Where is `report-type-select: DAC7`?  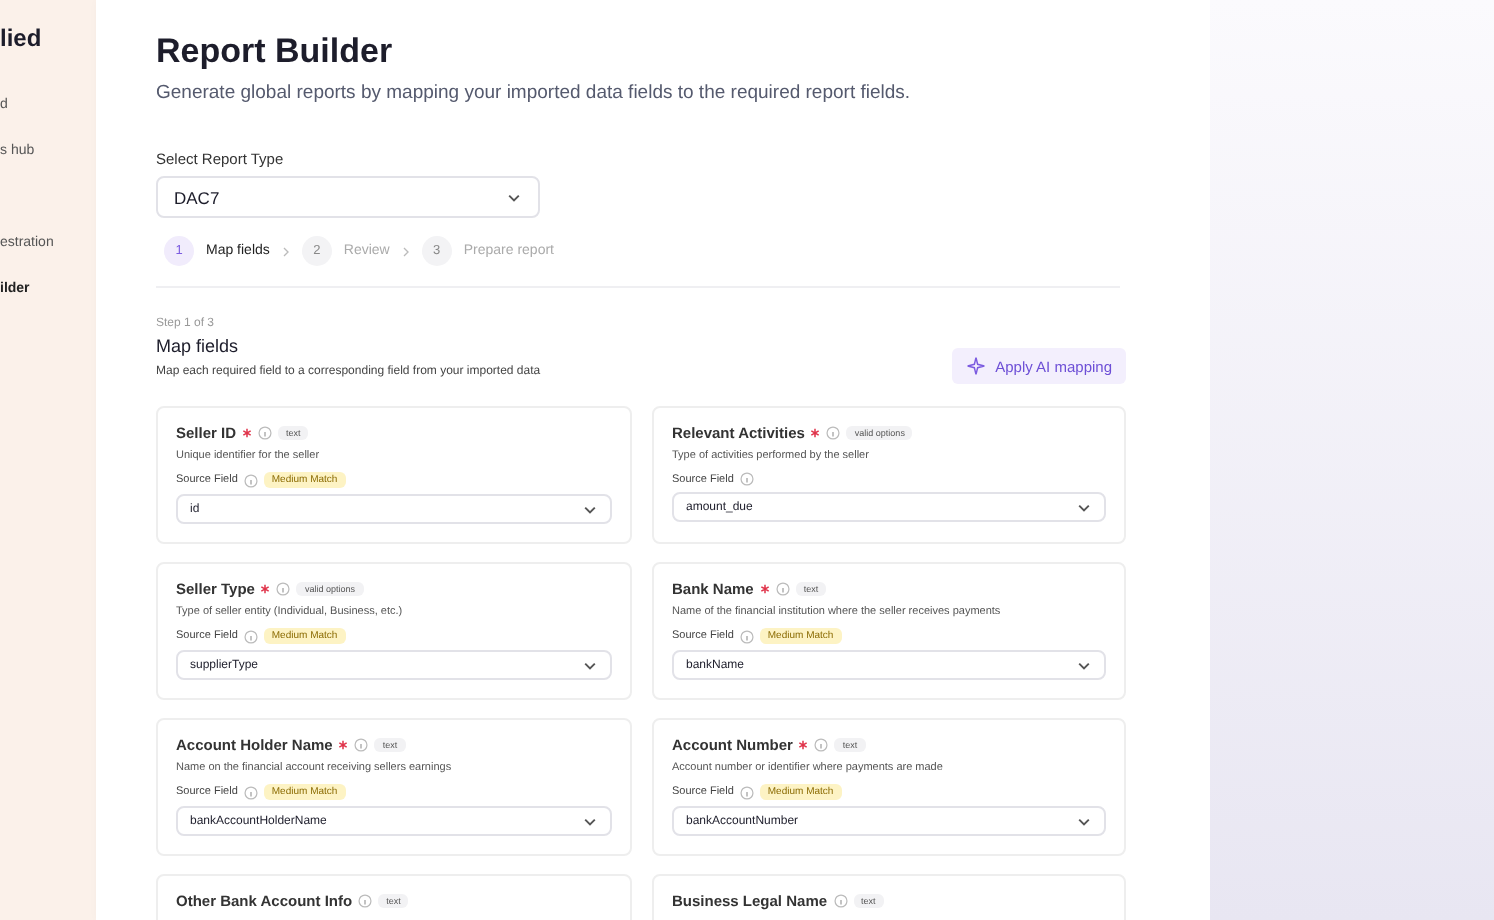 report-type-select: DAC7 is located at coordinates (348, 197).